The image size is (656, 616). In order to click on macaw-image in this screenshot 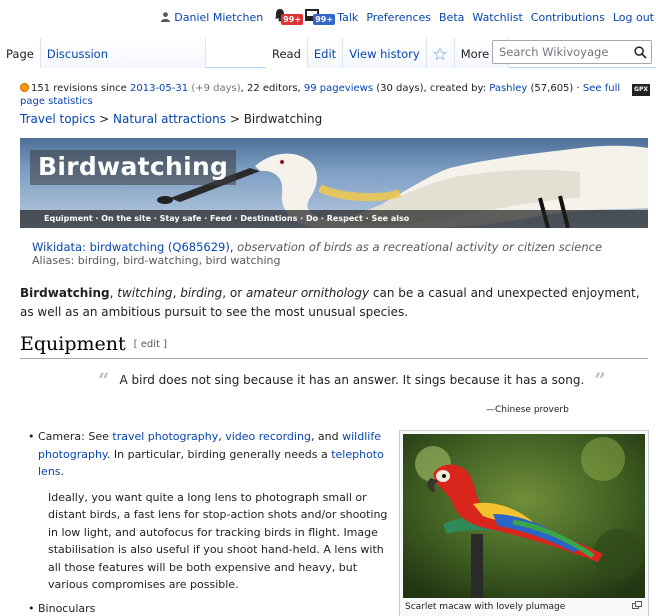, I will do `click(524, 516)`.